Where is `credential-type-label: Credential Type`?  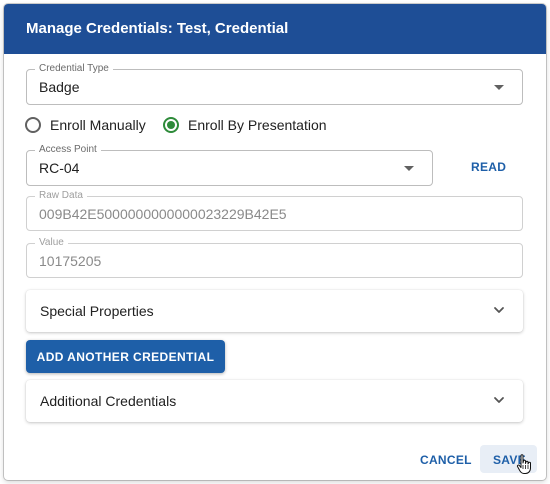 credential-type-label: Credential Type is located at coordinates (74, 69).